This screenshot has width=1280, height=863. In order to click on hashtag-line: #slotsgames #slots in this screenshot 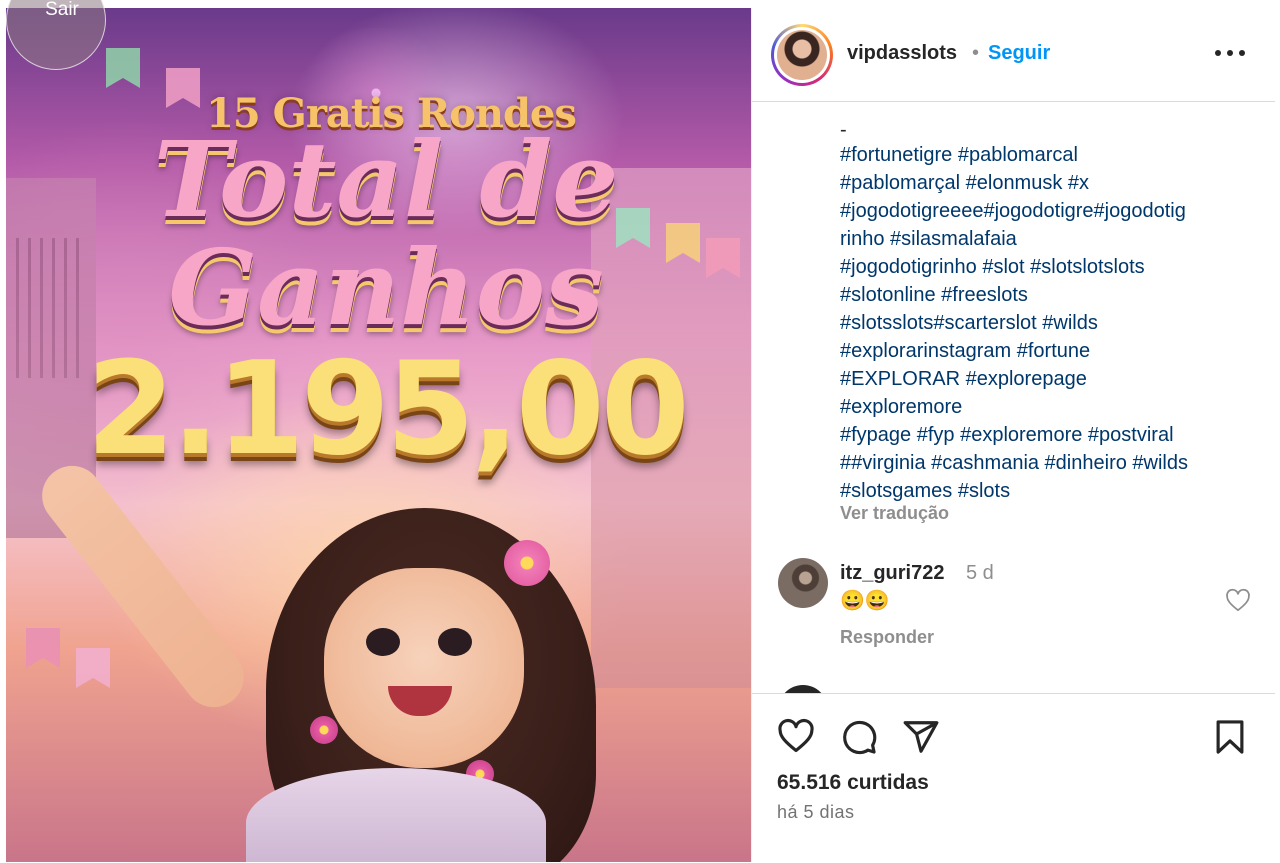, I will do `click(1047, 491)`.